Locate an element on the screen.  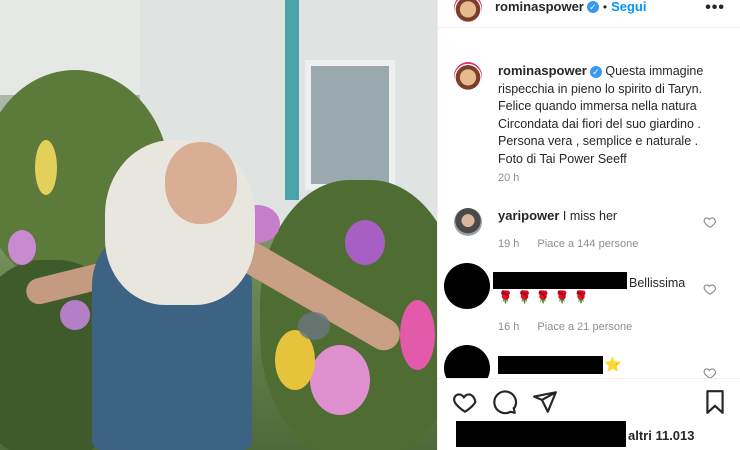
comment-emoji: 🌹🌹🌹🌹🌹 is located at coordinates (545, 297).